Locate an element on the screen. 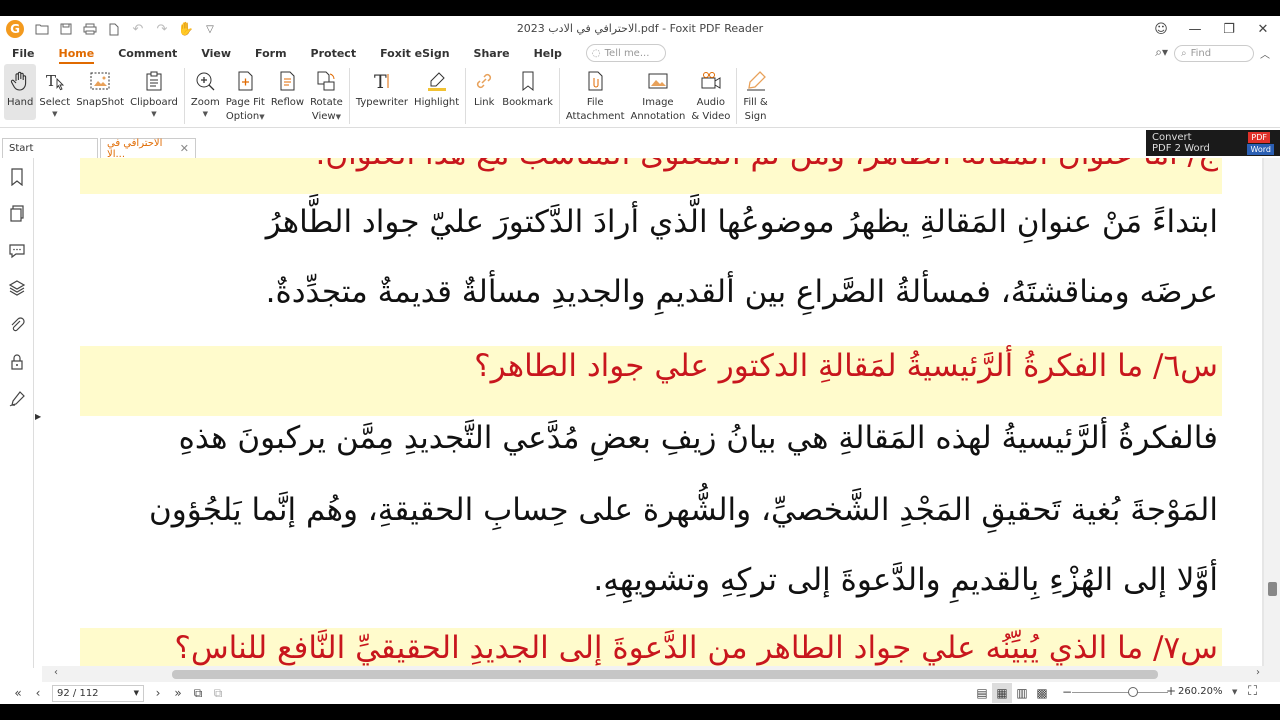 The width and height of the screenshot is (1280, 720). sidebar-item-comments is located at coordinates (17, 250).